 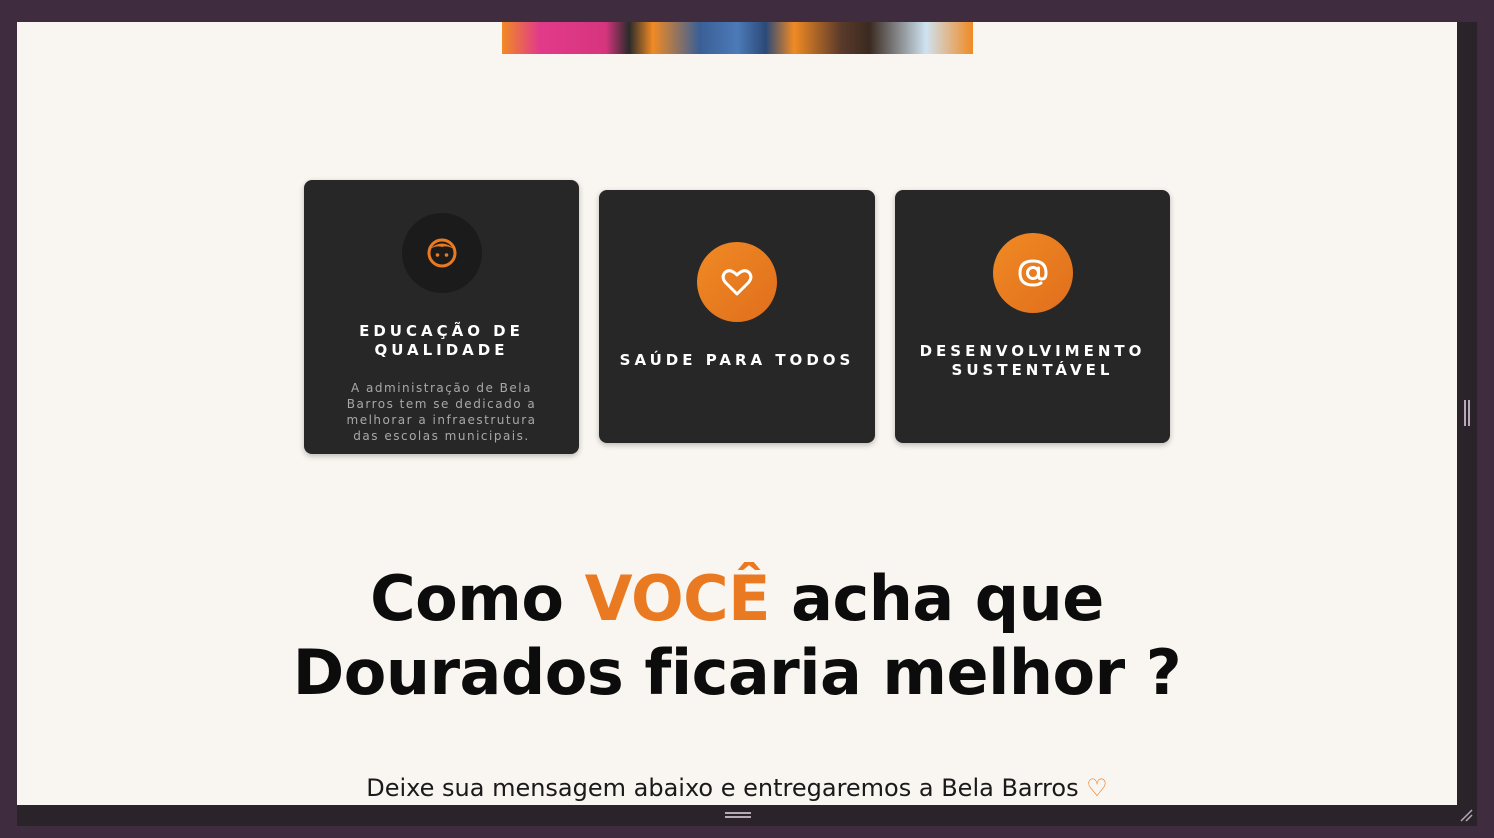 I want to click on child-face-icon, so click(x=442, y=253).